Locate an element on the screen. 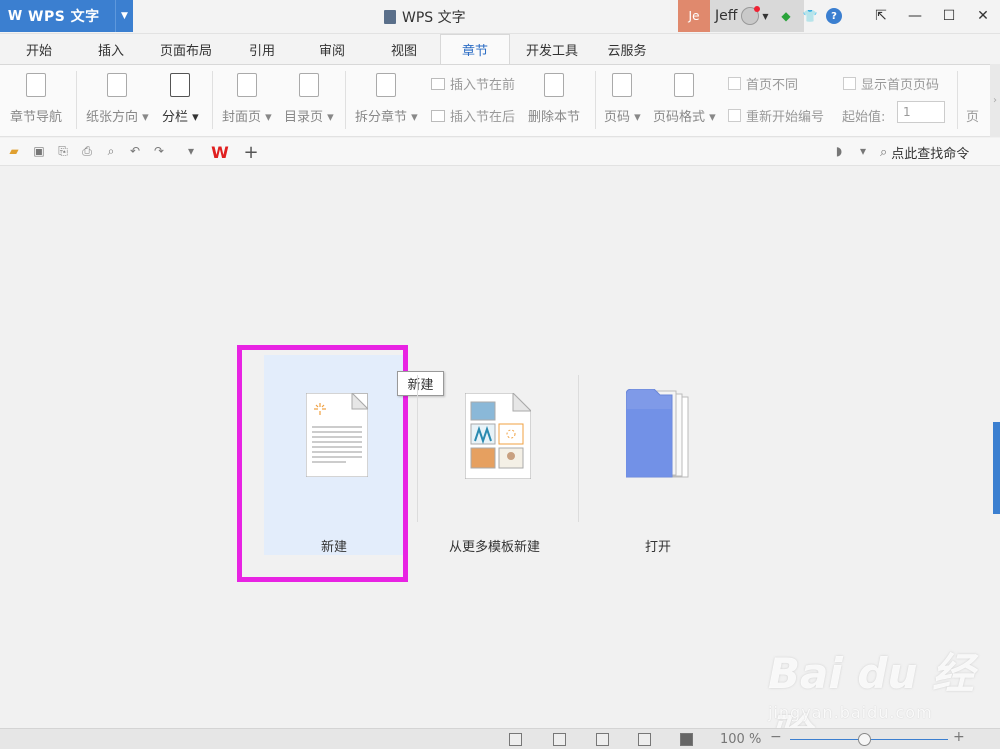 The width and height of the screenshot is (1000, 749). avatar: Je is located at coordinates (694, 16).